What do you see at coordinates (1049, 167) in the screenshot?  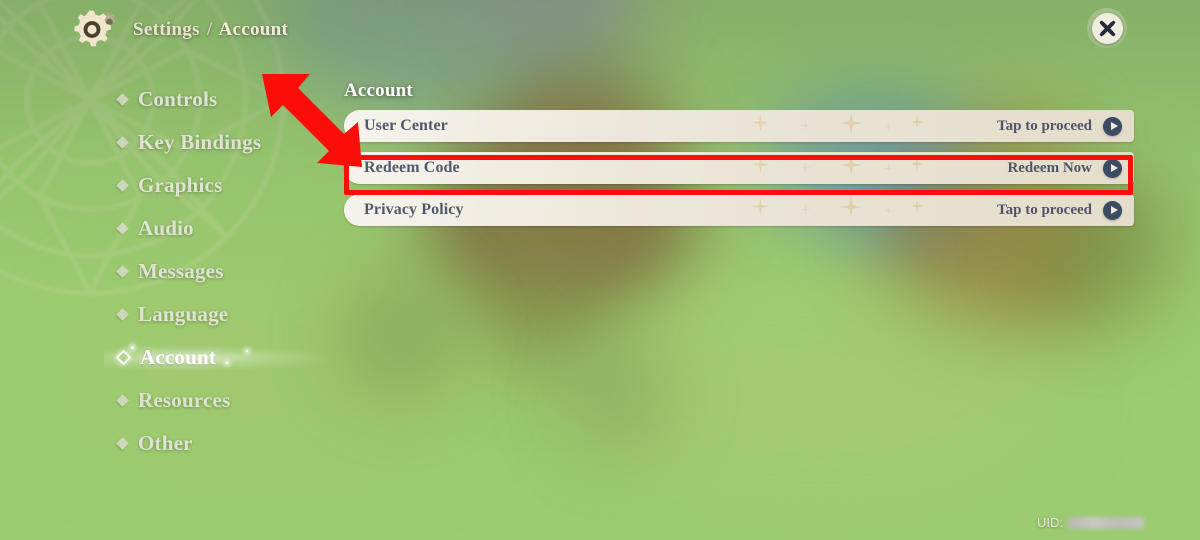 I see `account-row-action-label: Redeem Now` at bounding box center [1049, 167].